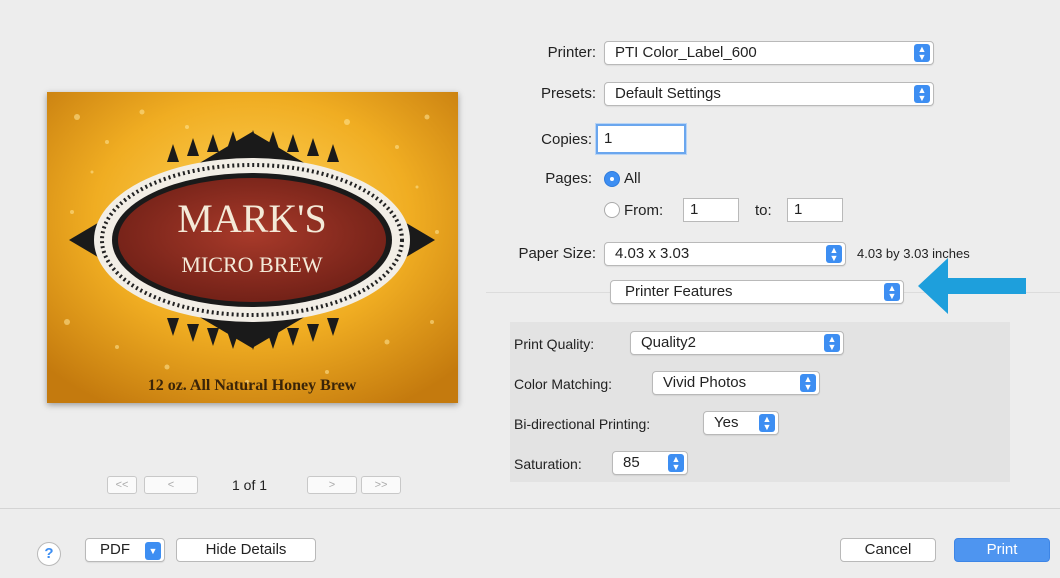 This screenshot has height=578, width=1060. I want to click on color-matching-value: Vivid Photos, so click(705, 382).